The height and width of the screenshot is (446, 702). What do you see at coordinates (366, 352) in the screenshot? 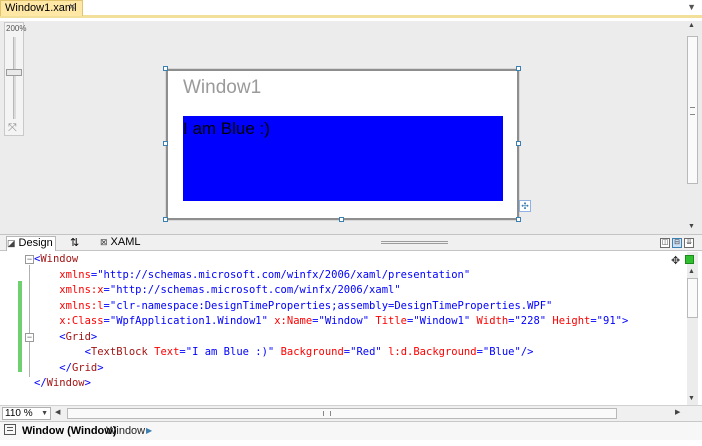
I see `code-token: ="Red"` at bounding box center [366, 352].